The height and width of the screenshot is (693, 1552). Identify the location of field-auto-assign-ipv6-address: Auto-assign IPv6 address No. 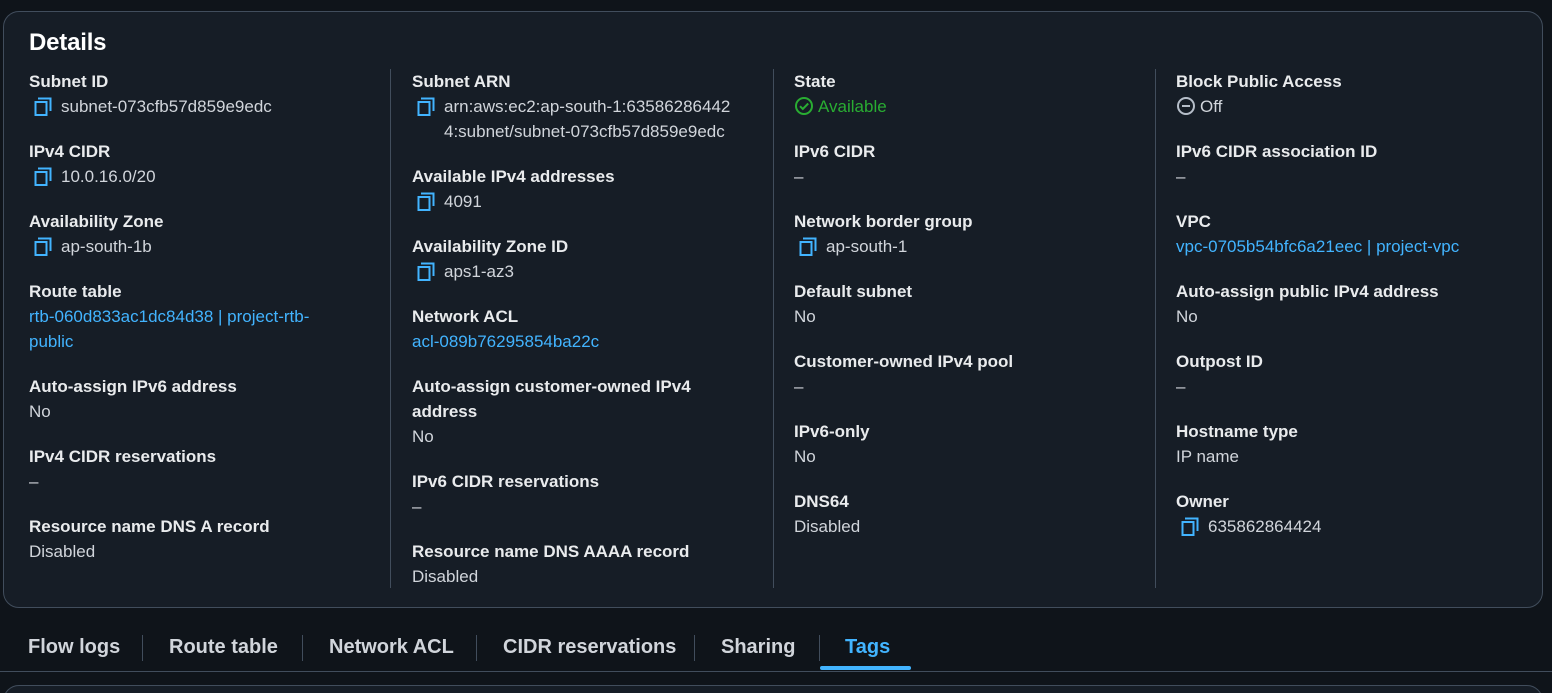
(214, 399).